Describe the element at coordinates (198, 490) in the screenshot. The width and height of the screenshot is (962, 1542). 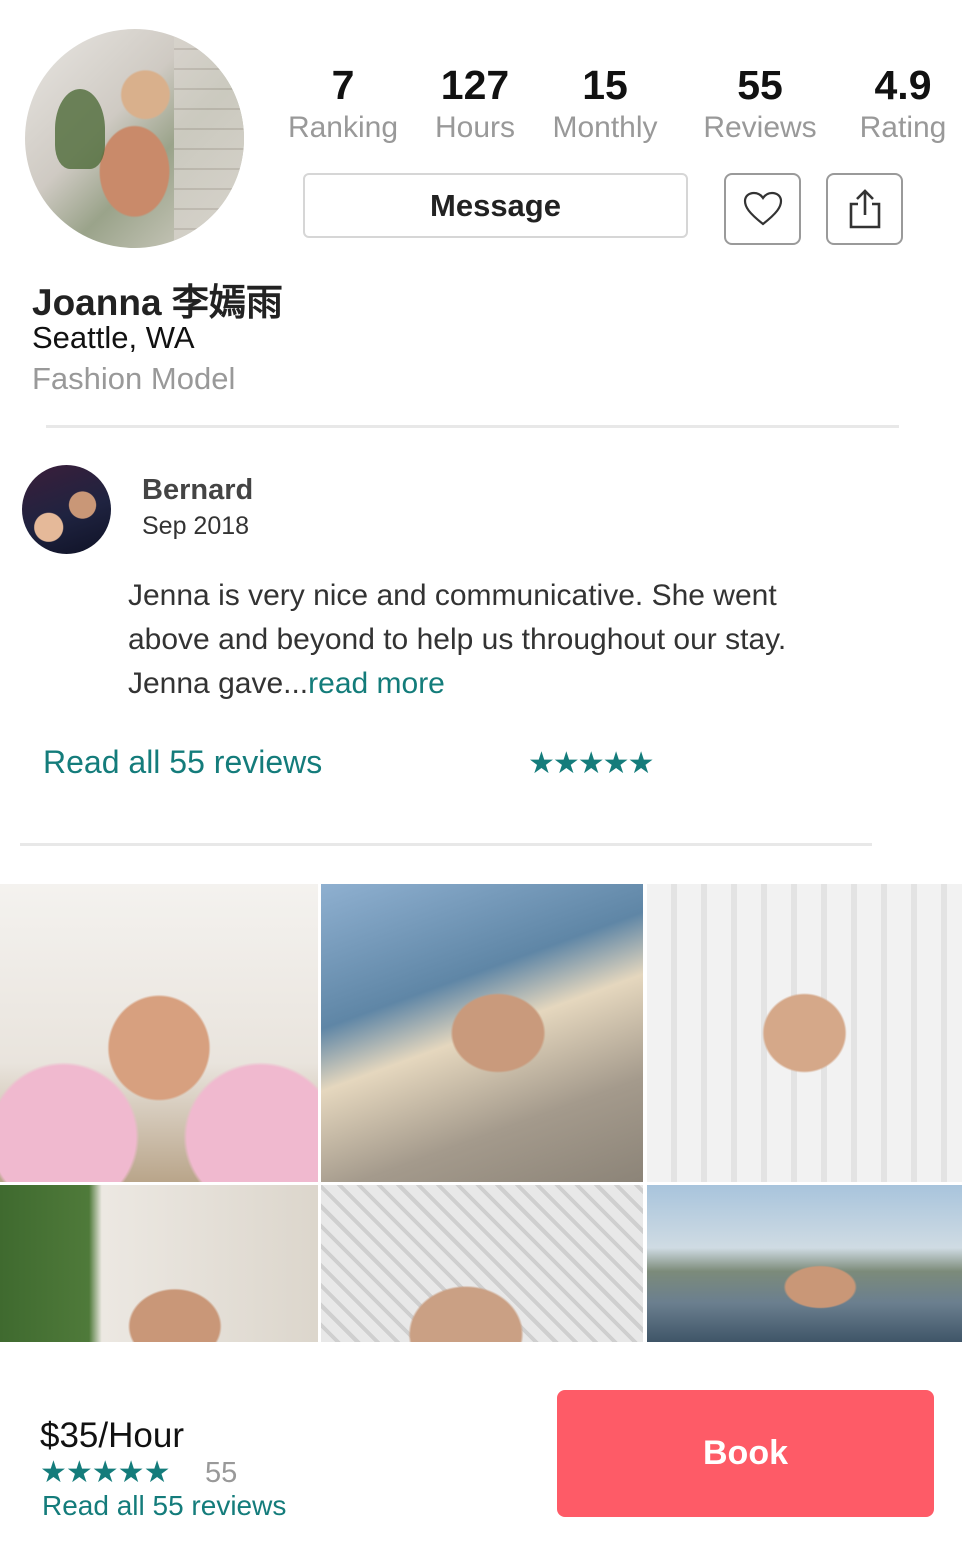
I see `reviewer-name: Bernard` at that location.